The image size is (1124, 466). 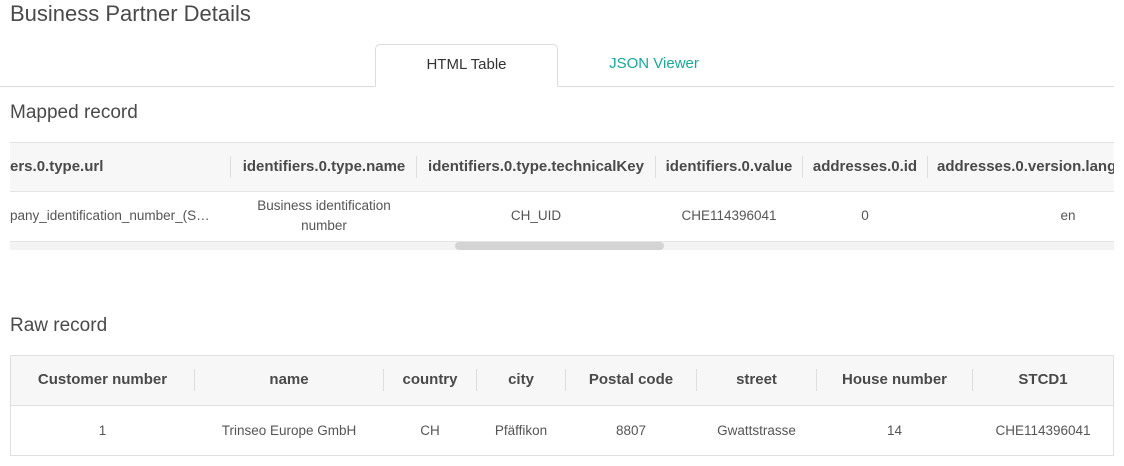 What do you see at coordinates (521, 430) in the screenshot?
I see `raw-cell-city: Pfäffikon` at bounding box center [521, 430].